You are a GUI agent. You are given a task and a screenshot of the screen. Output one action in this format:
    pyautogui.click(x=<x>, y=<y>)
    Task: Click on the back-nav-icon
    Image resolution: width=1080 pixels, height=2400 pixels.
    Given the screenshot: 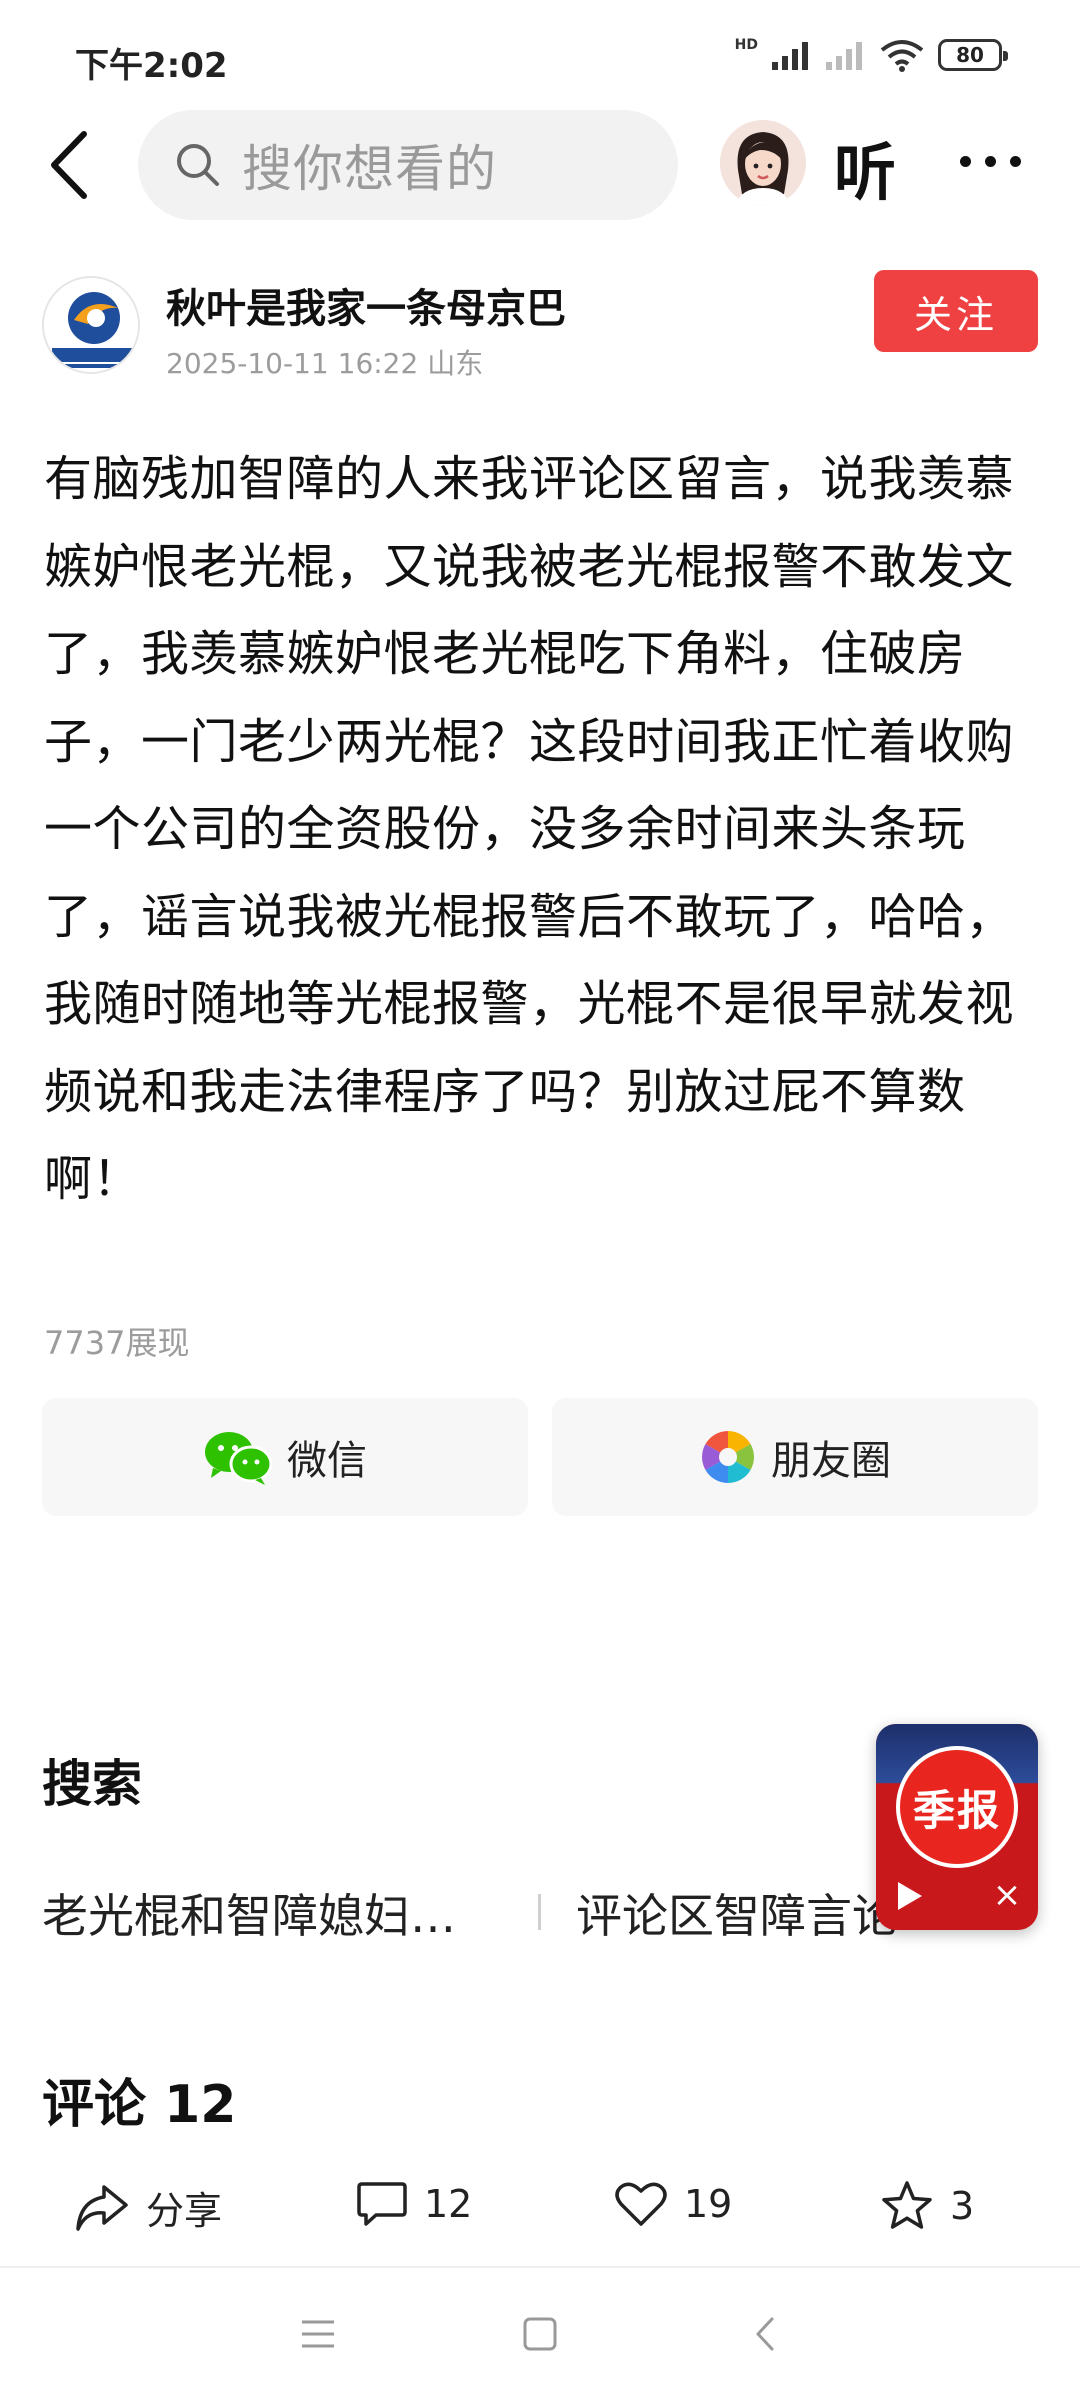 What is the action you would take?
    pyautogui.click(x=766, y=2334)
    